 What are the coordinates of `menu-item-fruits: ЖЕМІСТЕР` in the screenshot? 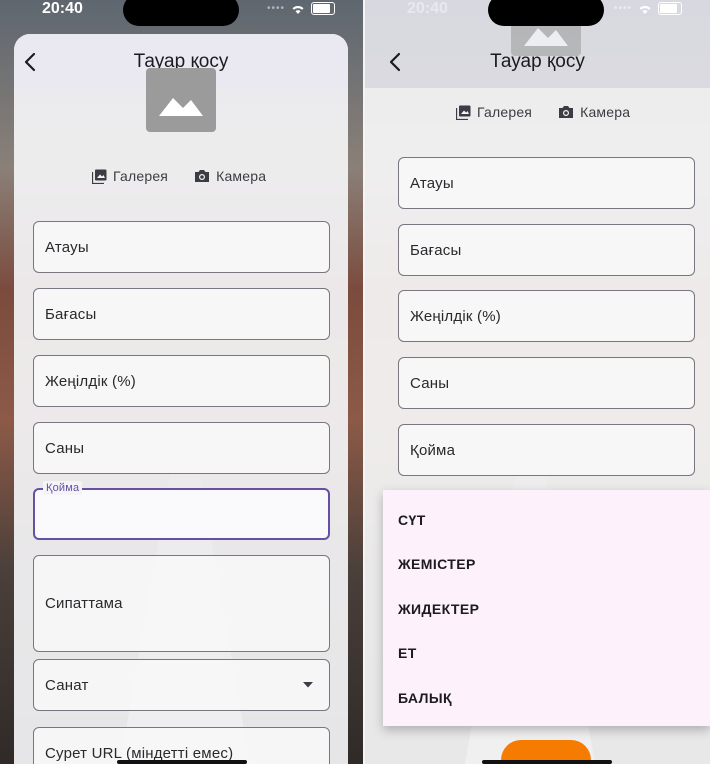 It's located at (437, 564).